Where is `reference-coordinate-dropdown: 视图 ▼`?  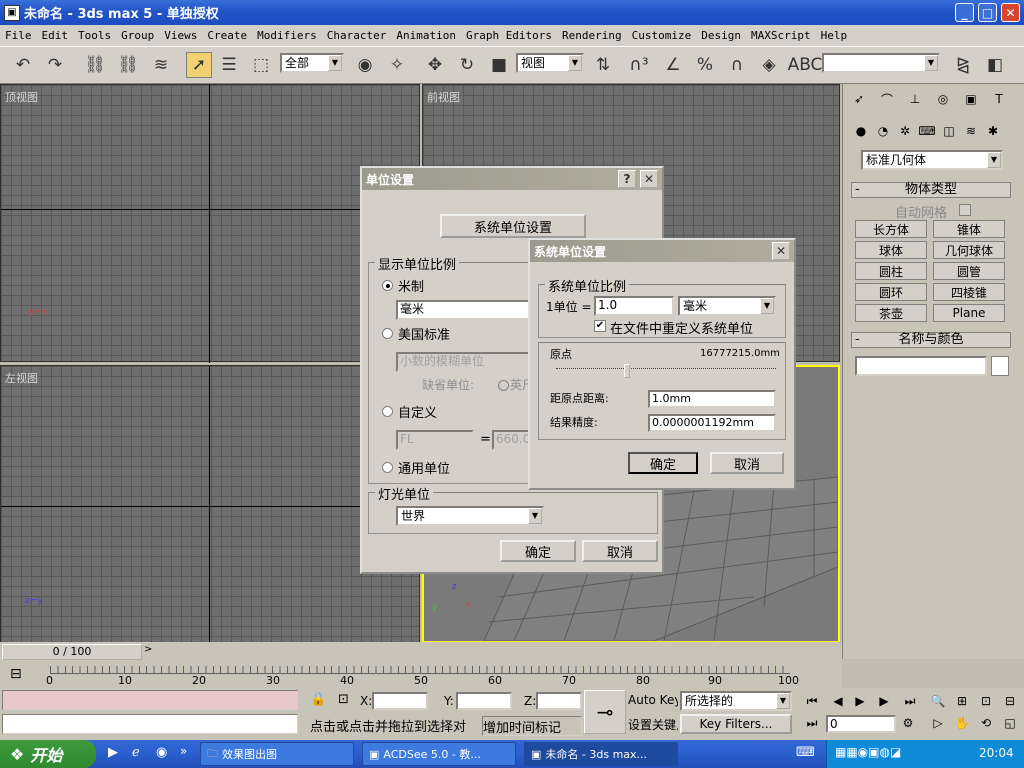 reference-coordinate-dropdown: 视图 ▼ is located at coordinates (550, 63).